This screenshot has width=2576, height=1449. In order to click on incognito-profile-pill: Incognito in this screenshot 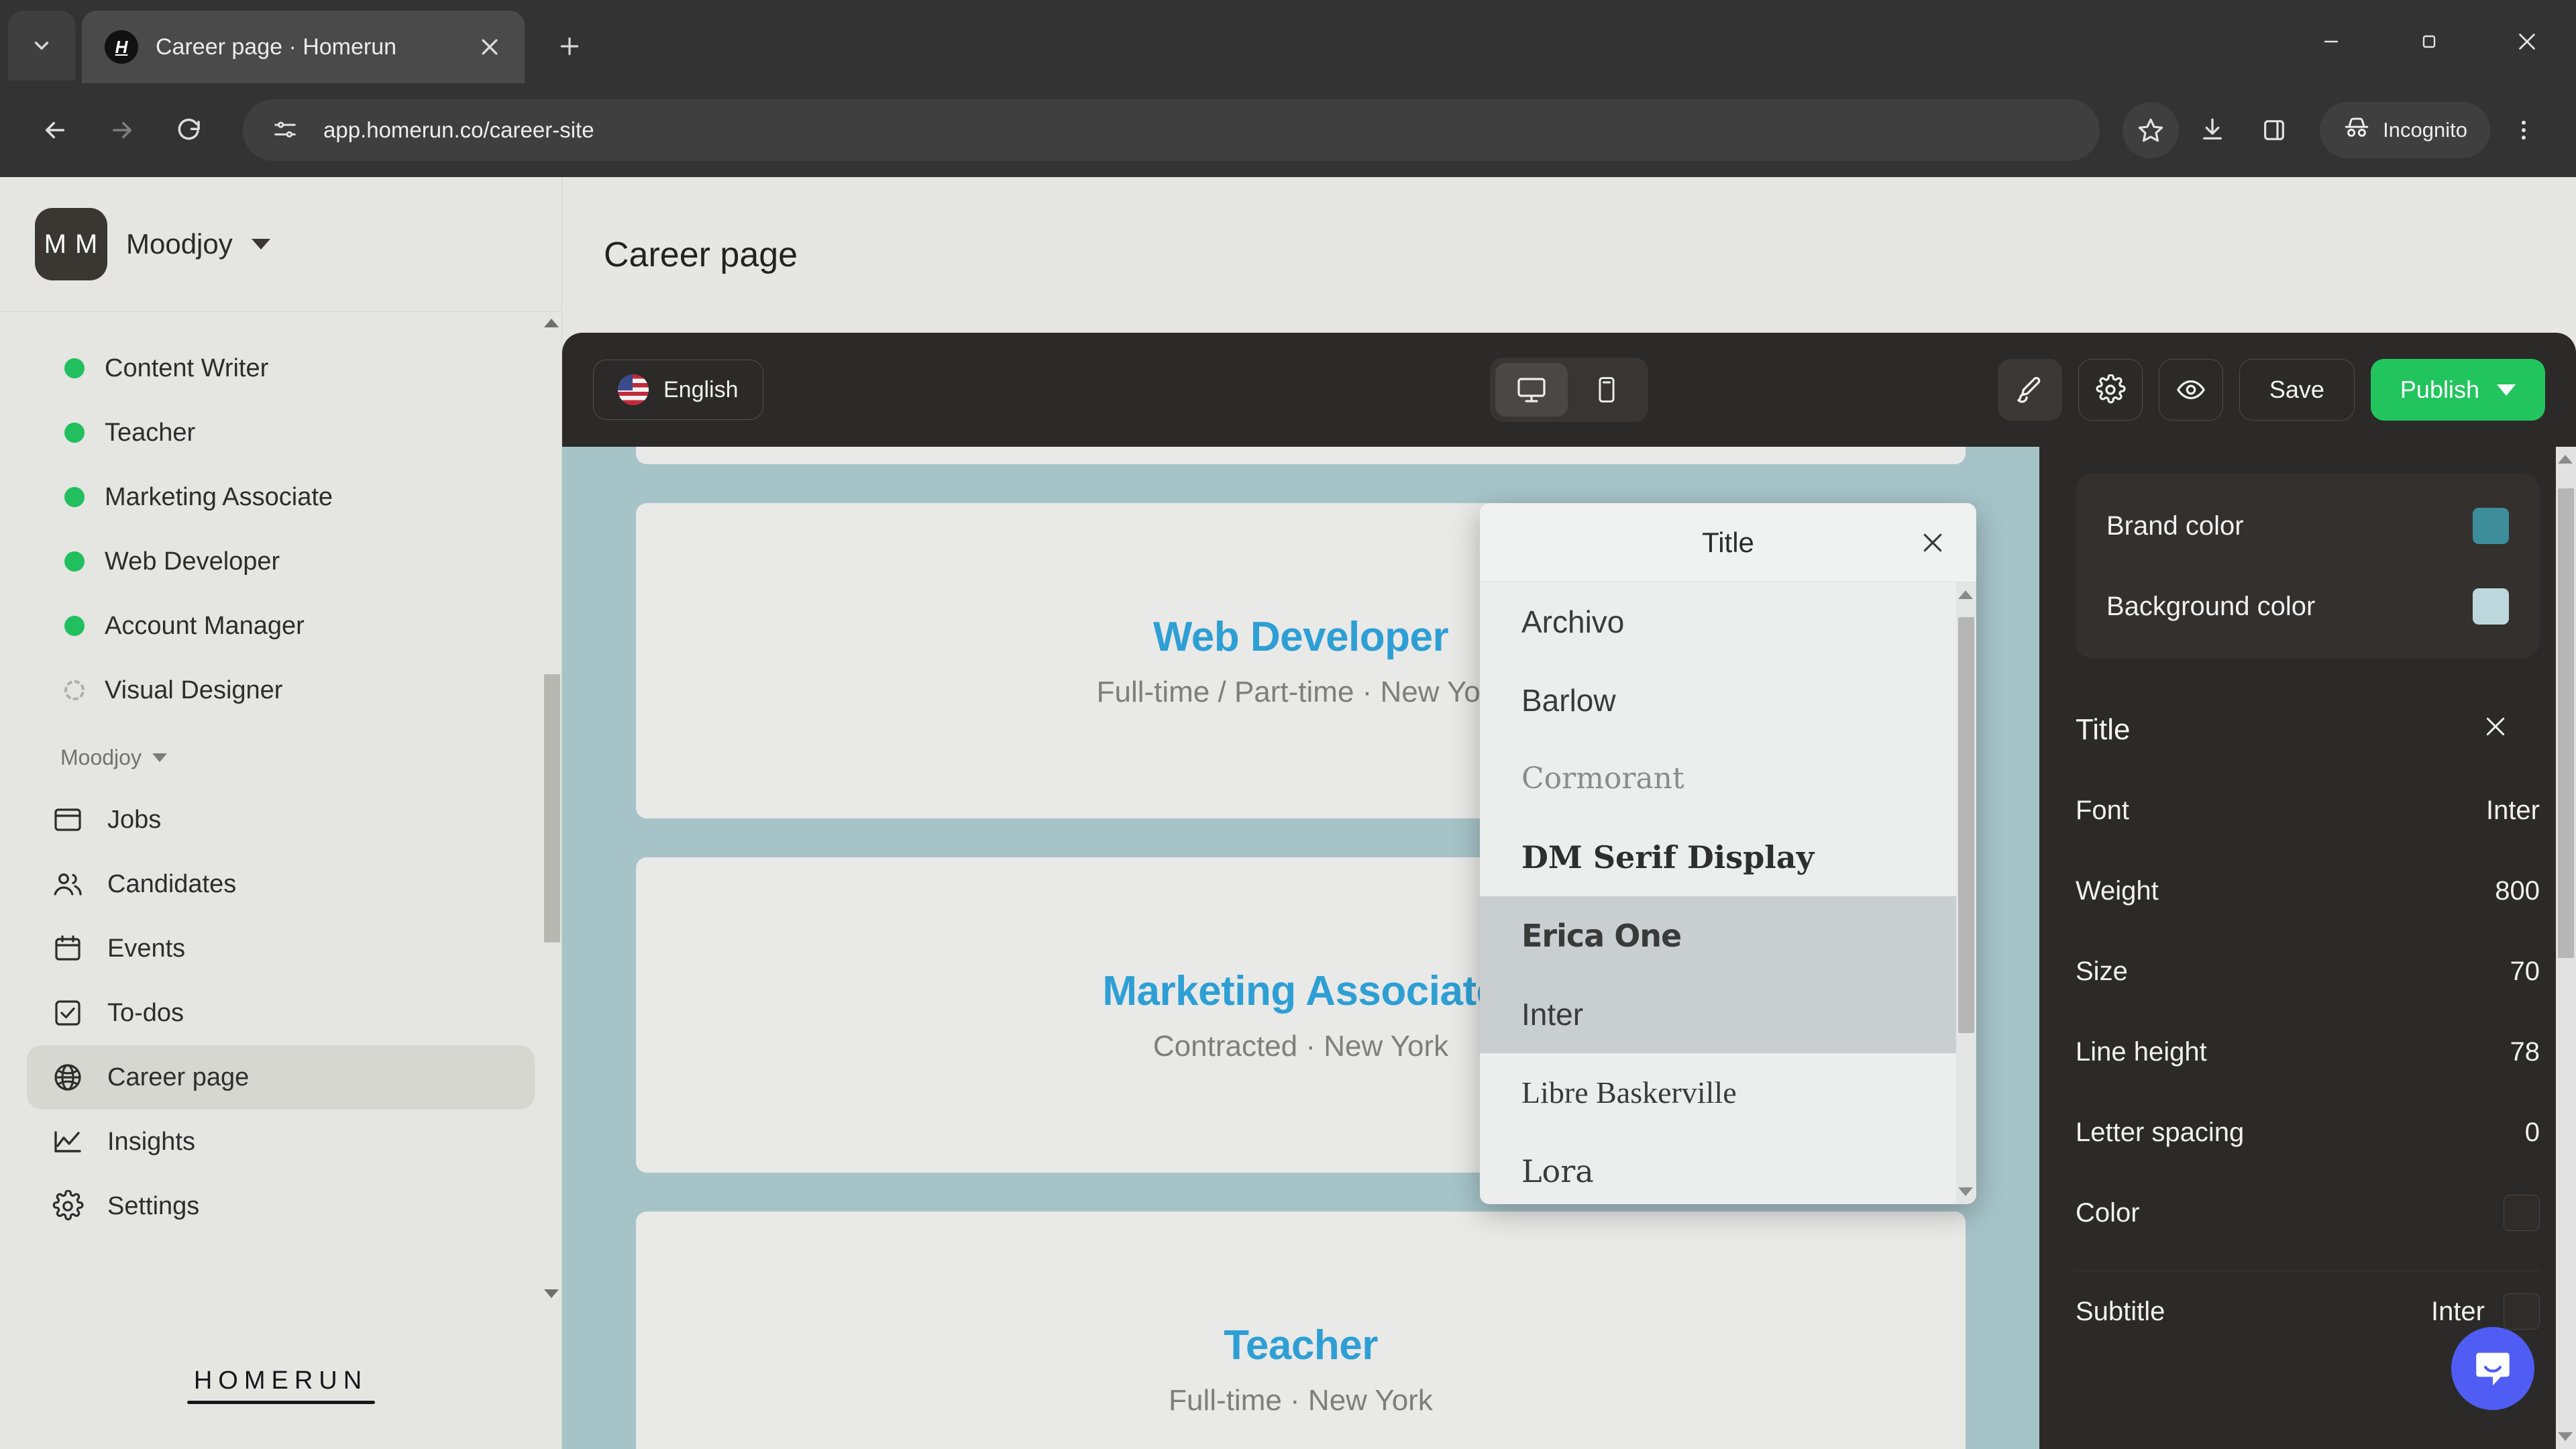, I will do `click(2405, 130)`.